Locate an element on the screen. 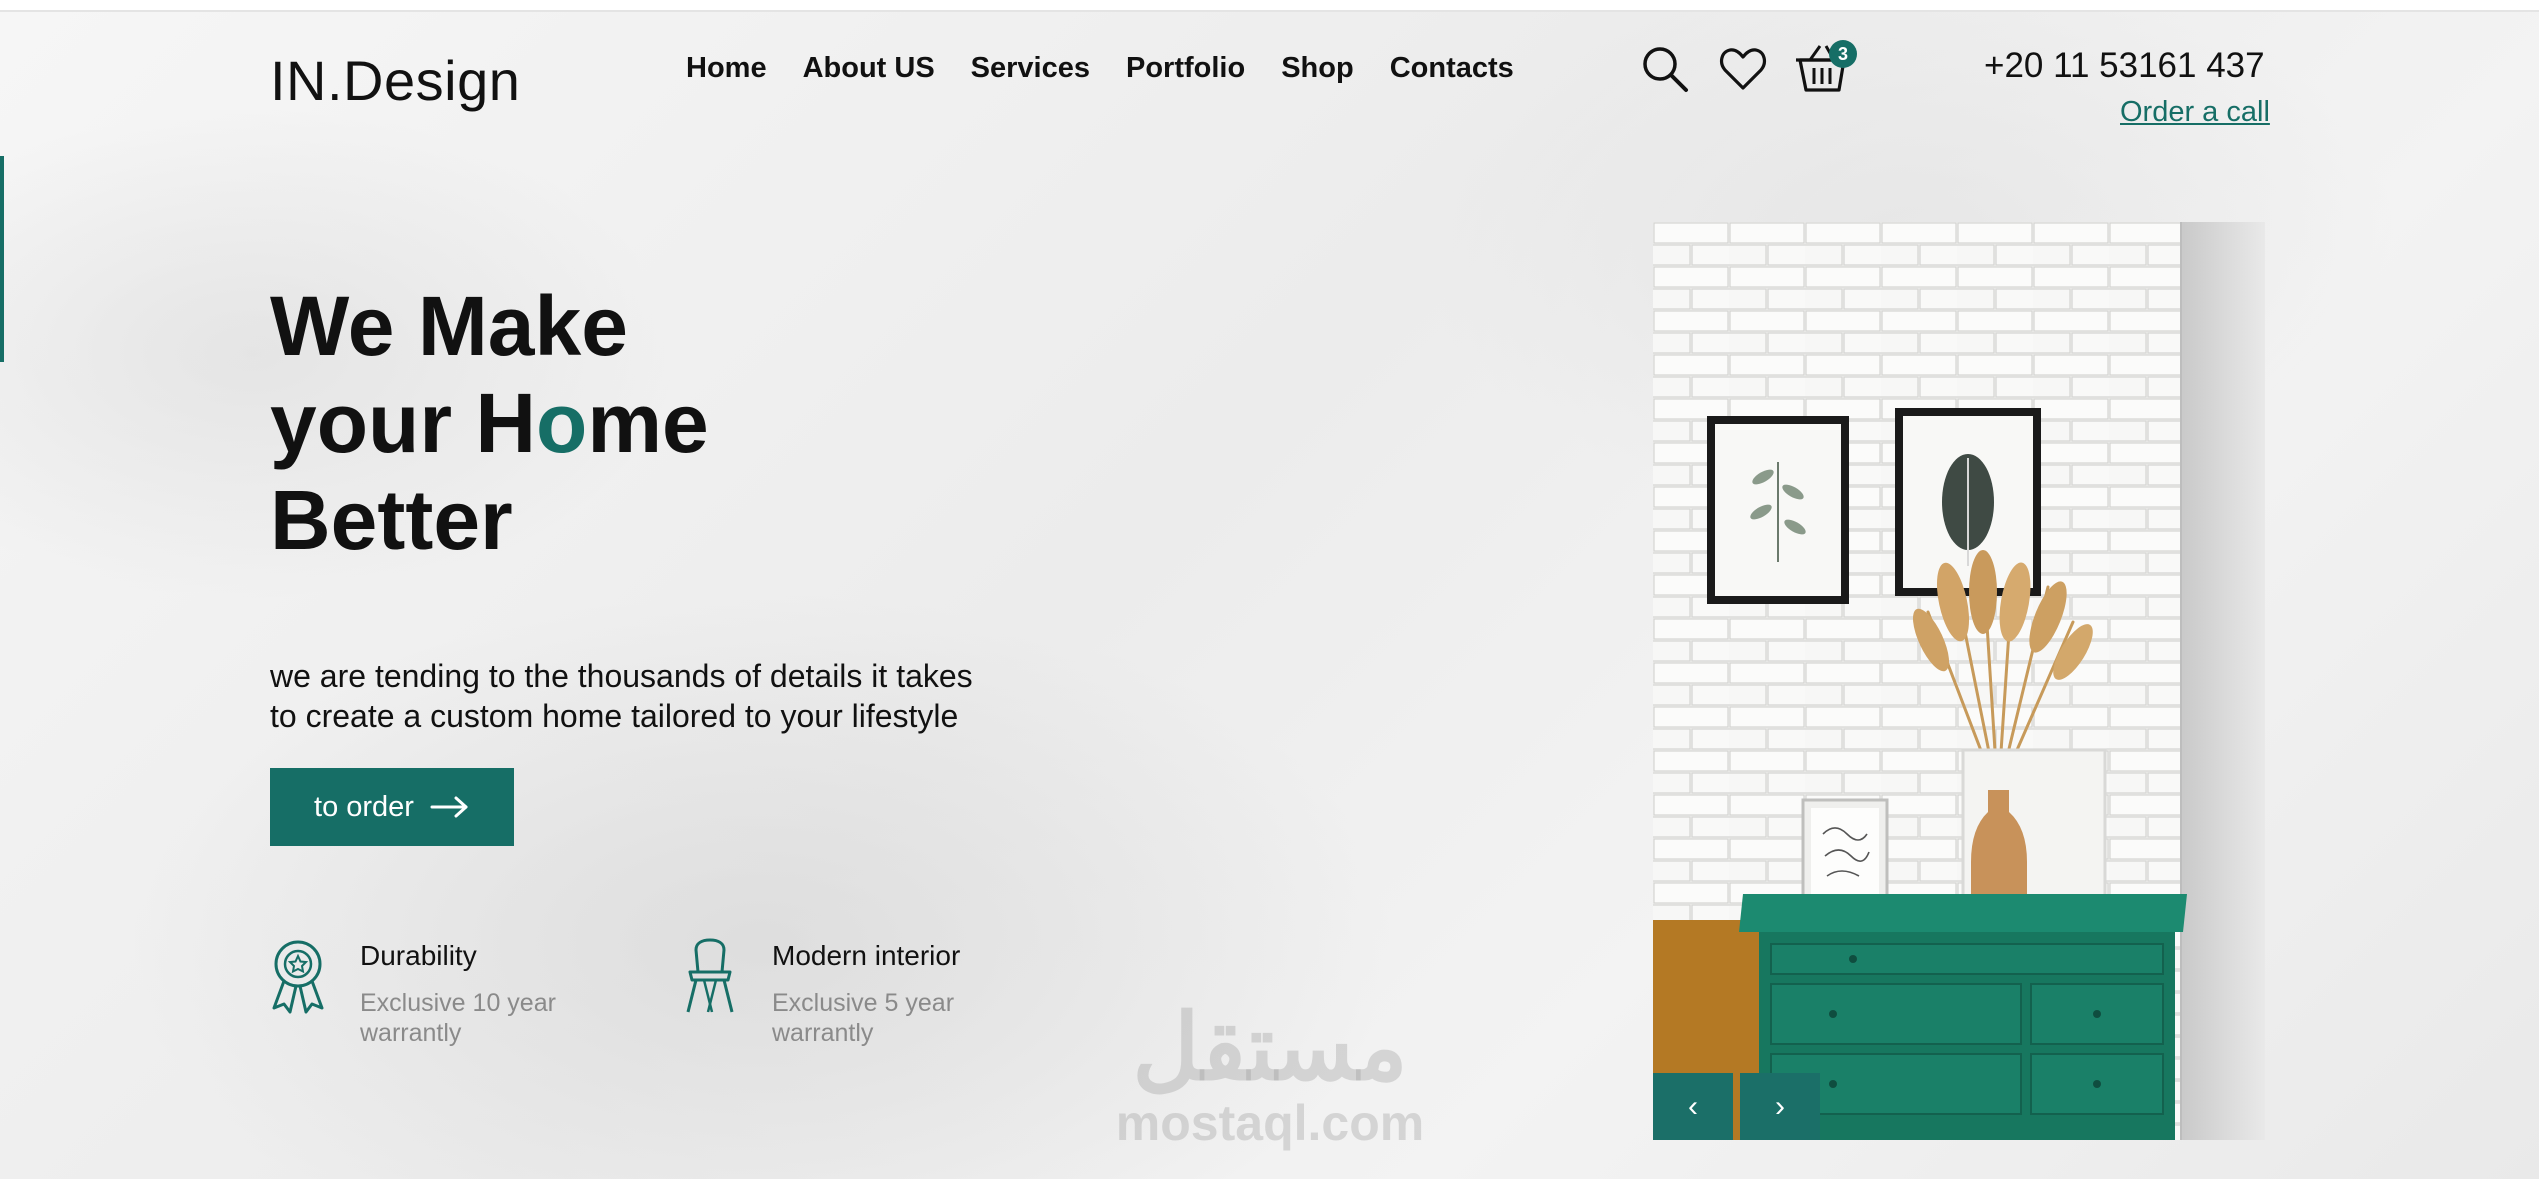 Image resolution: width=2539 pixels, height=1179 pixels. nav-home: Home is located at coordinates (726, 68).